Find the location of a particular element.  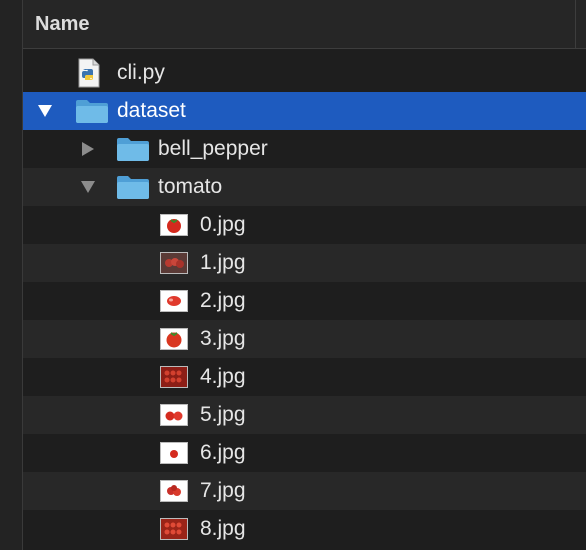

folder-row-tomato: tomato is located at coordinates (304, 187).